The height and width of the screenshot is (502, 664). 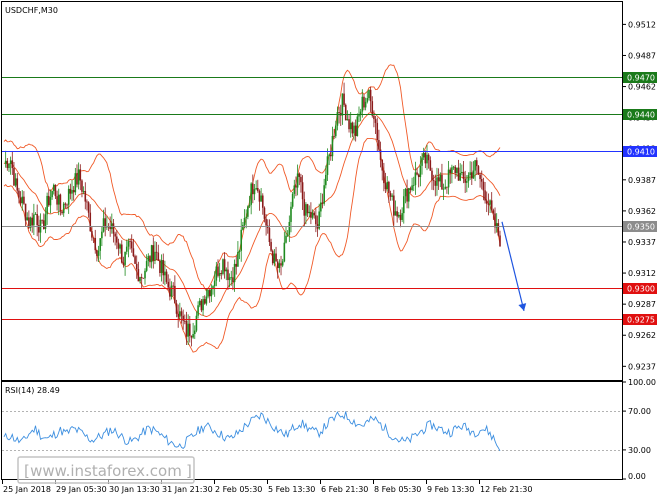 I want to click on price-tick-label: 0.9262, so click(x=642, y=335).